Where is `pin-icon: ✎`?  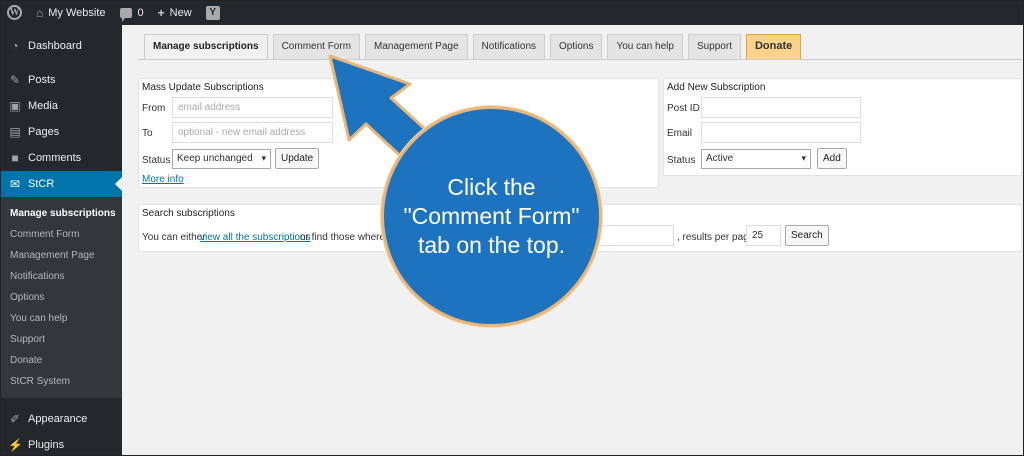
pin-icon: ✎ is located at coordinates (15, 80).